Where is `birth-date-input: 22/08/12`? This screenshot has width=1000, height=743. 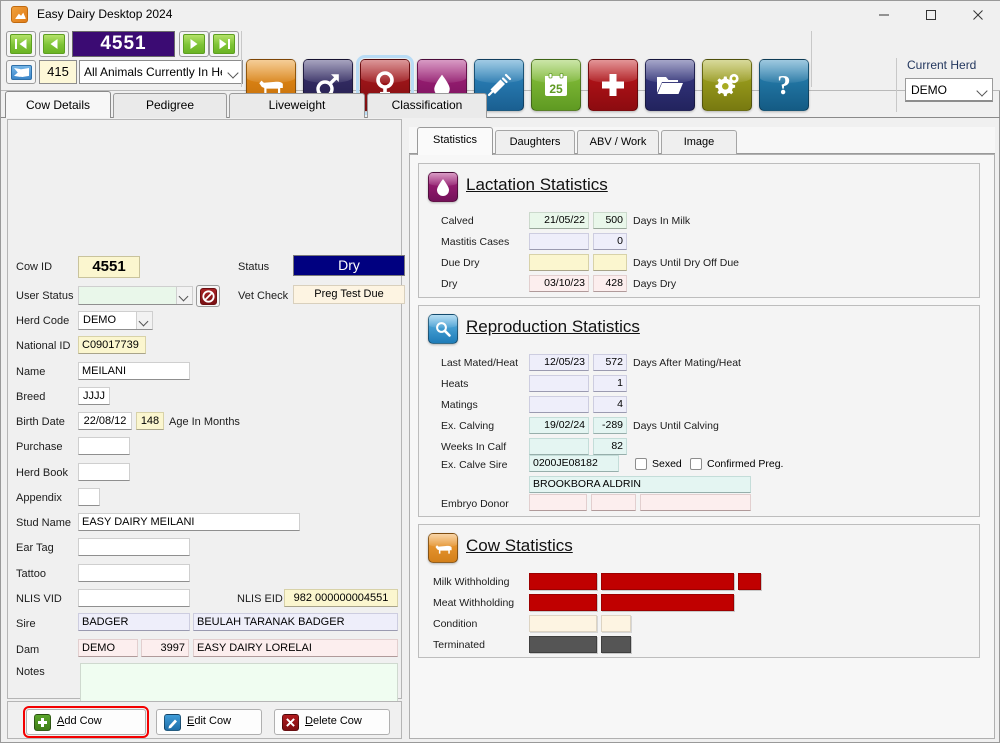
birth-date-input: 22/08/12 is located at coordinates (105, 421).